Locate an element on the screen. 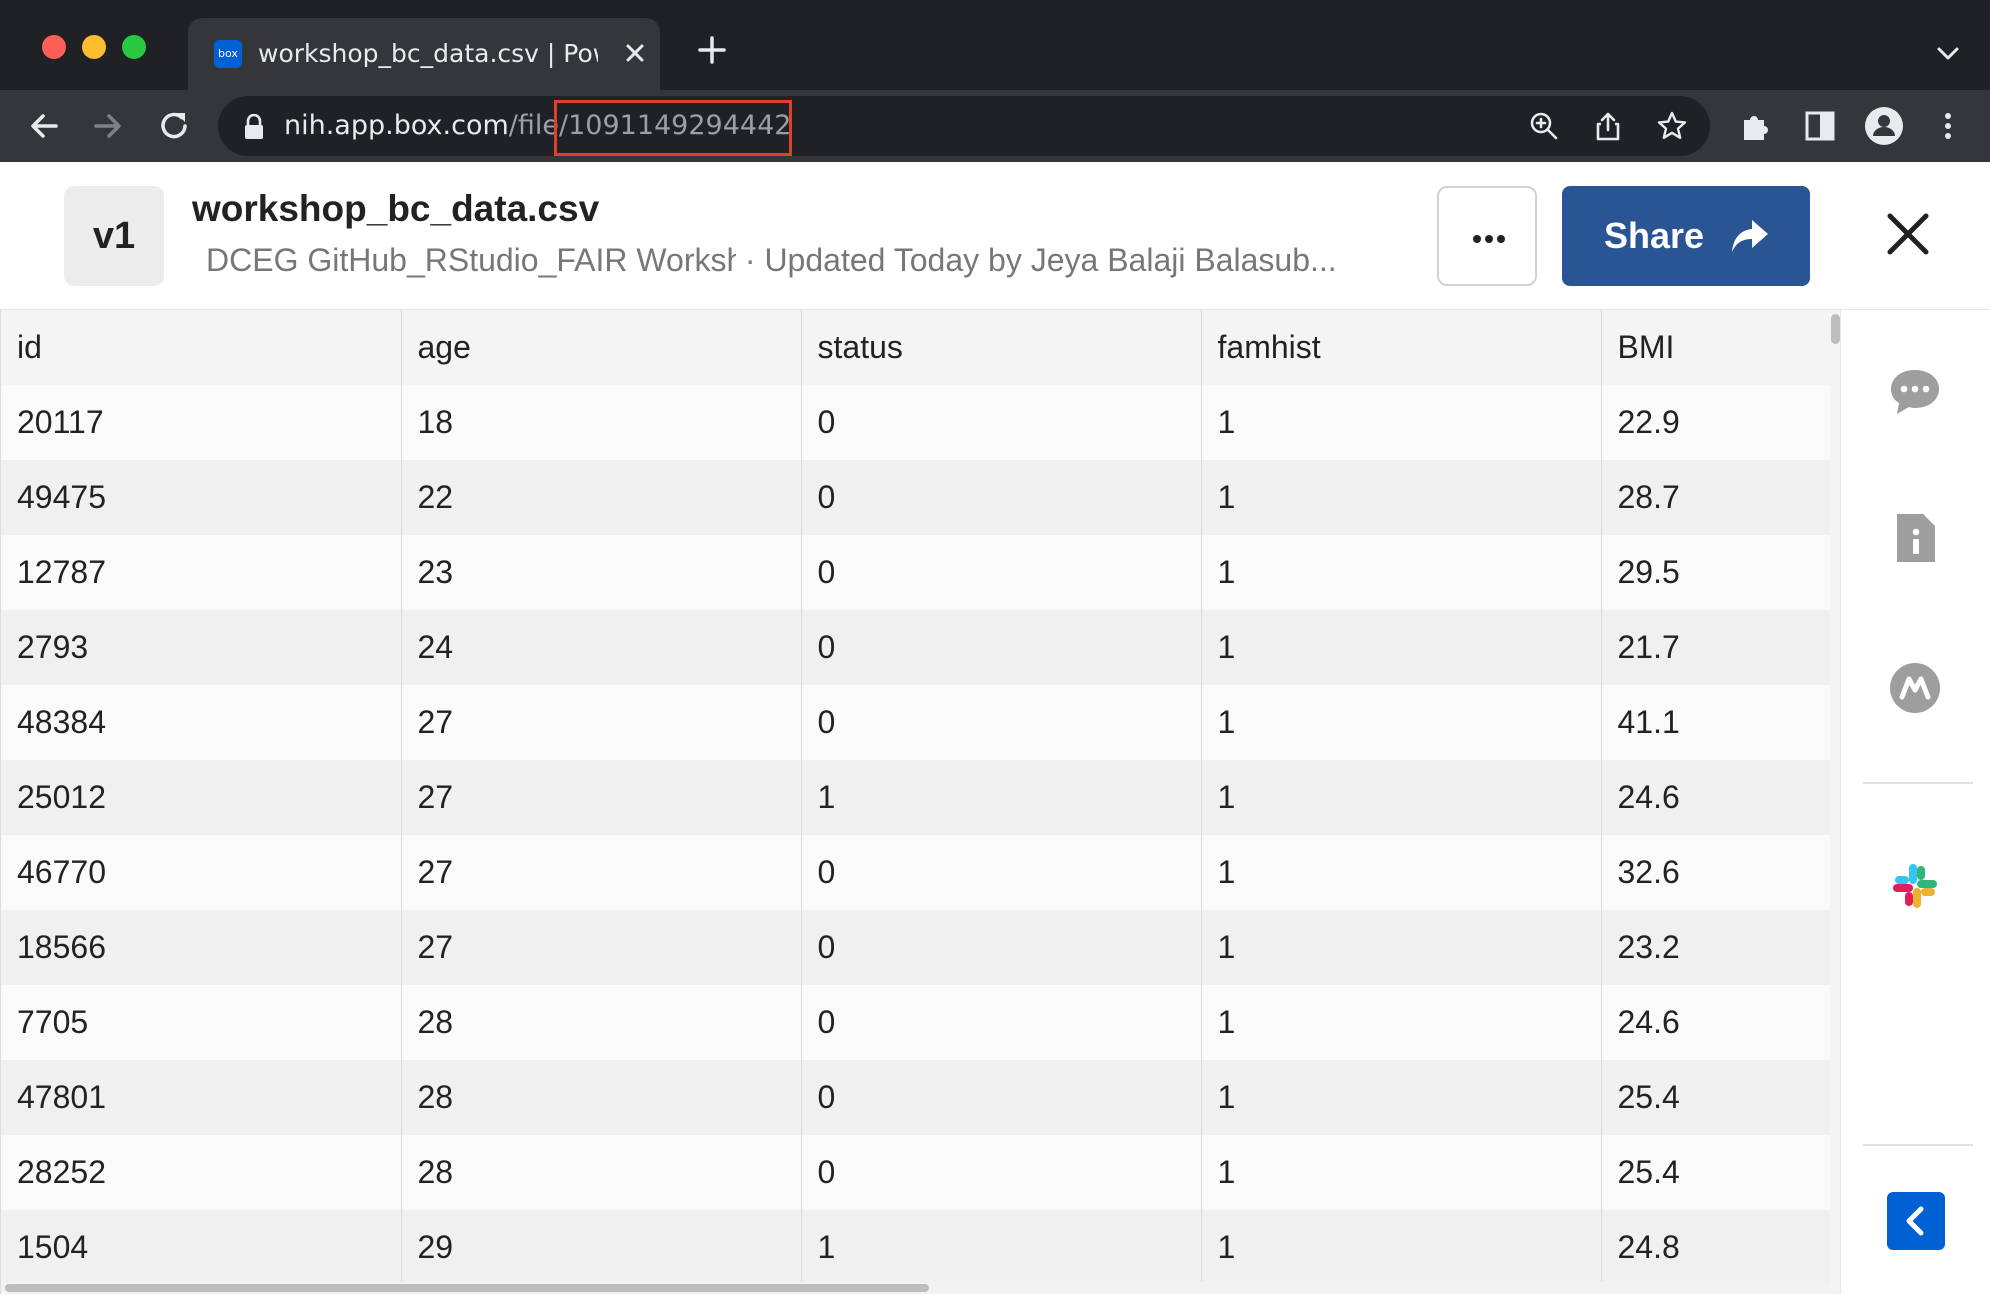 Image resolution: width=1990 pixels, height=1294 pixels. table-cell: 7705 is located at coordinates (201, 1022).